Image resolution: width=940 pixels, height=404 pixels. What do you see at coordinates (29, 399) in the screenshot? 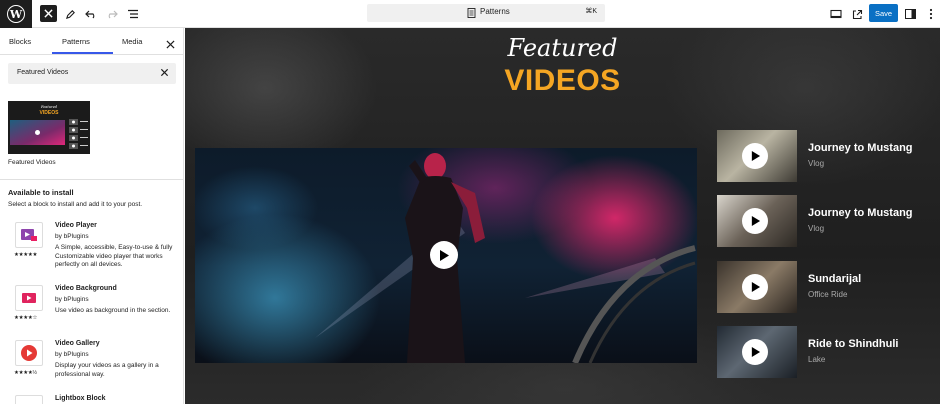
I see `lightbox-icon` at bounding box center [29, 399].